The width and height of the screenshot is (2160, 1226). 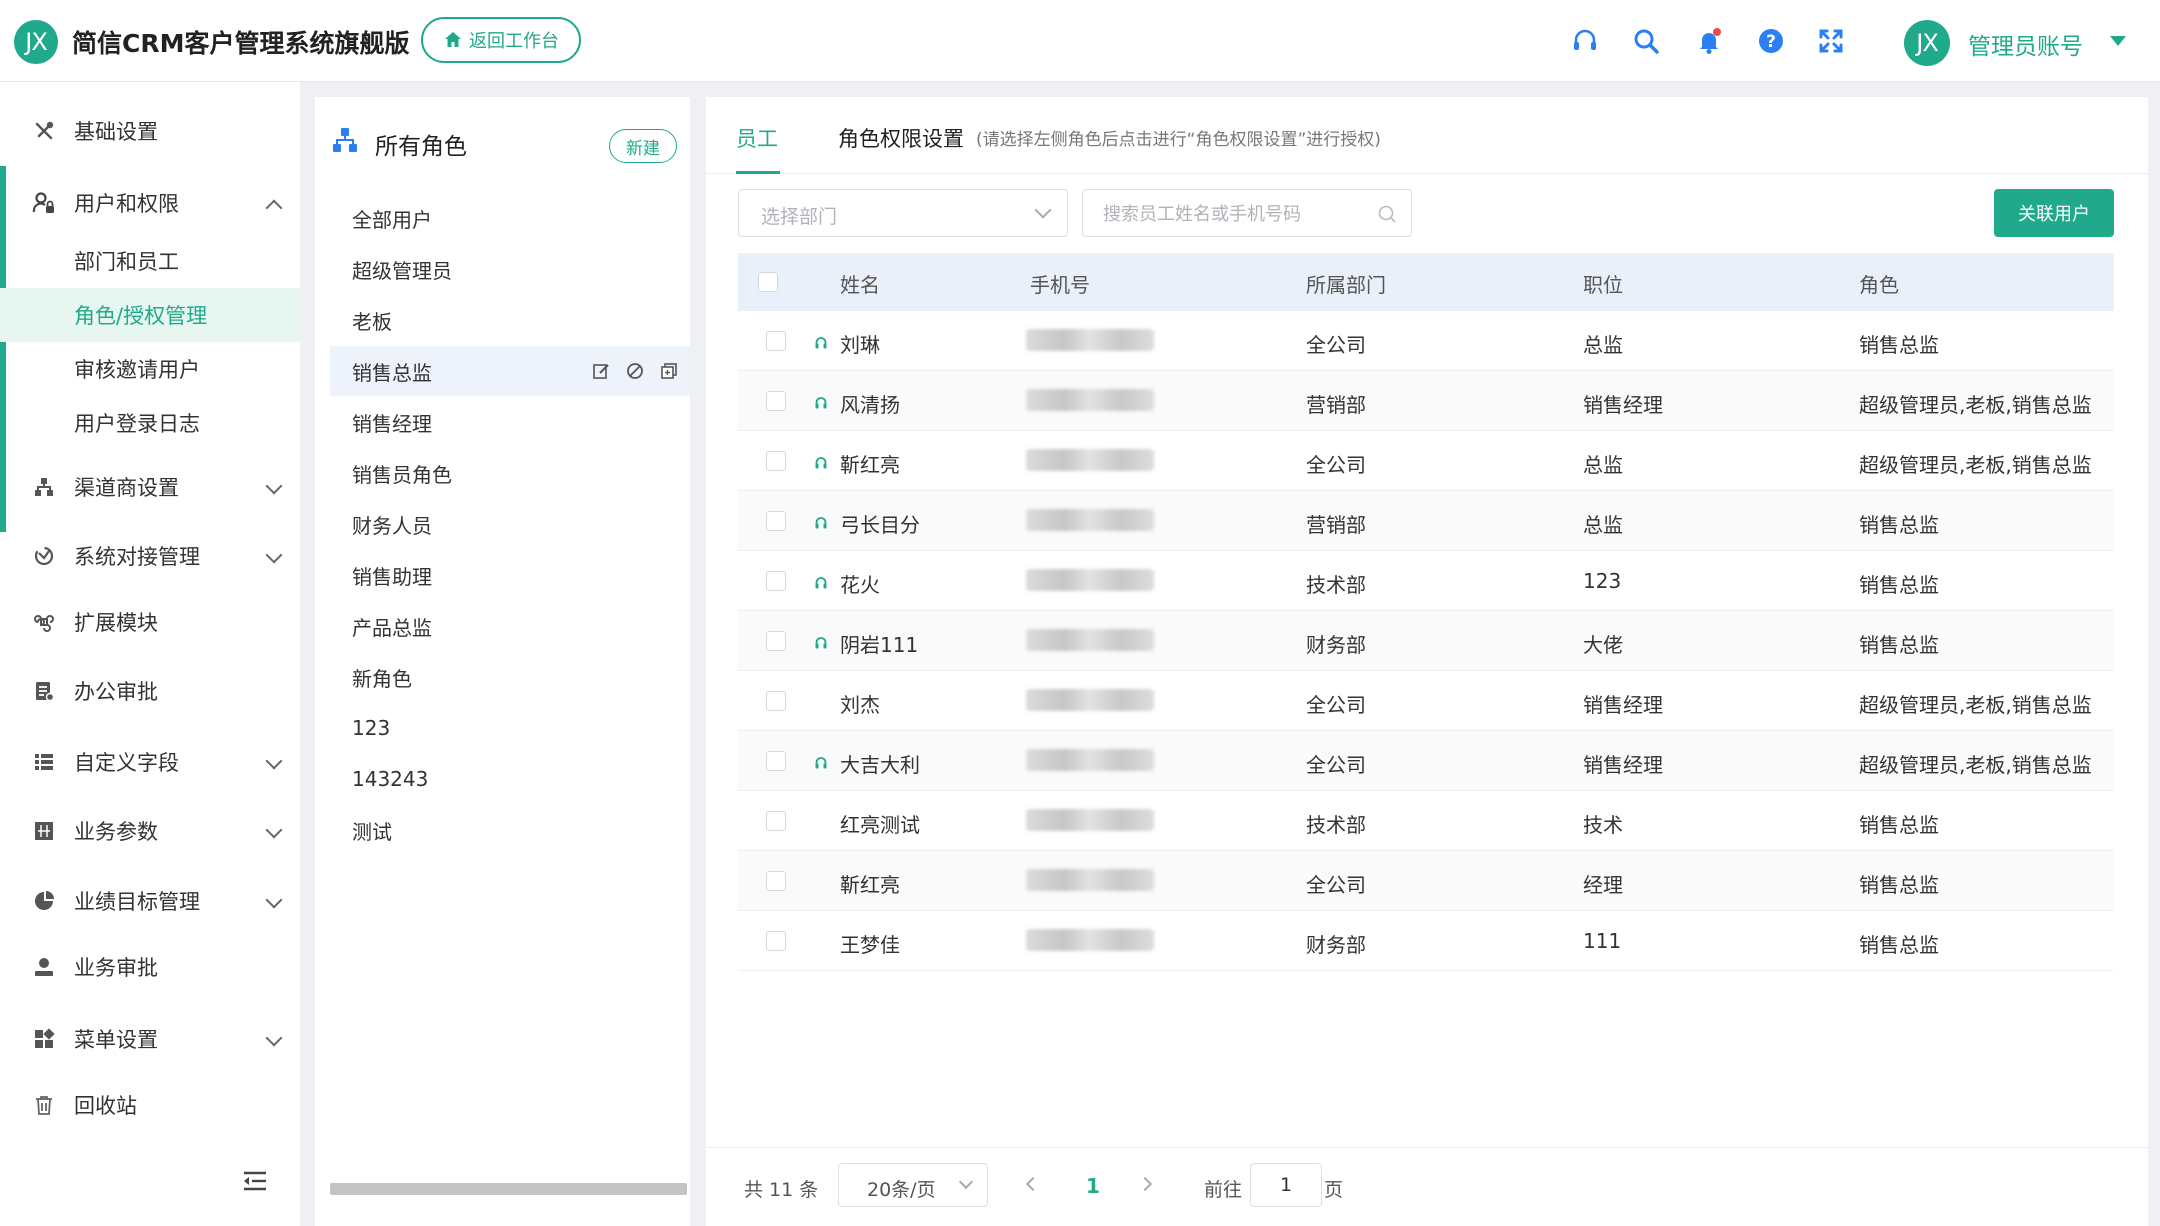 What do you see at coordinates (510, 677) in the screenshot?
I see `role-item: 新角色` at bounding box center [510, 677].